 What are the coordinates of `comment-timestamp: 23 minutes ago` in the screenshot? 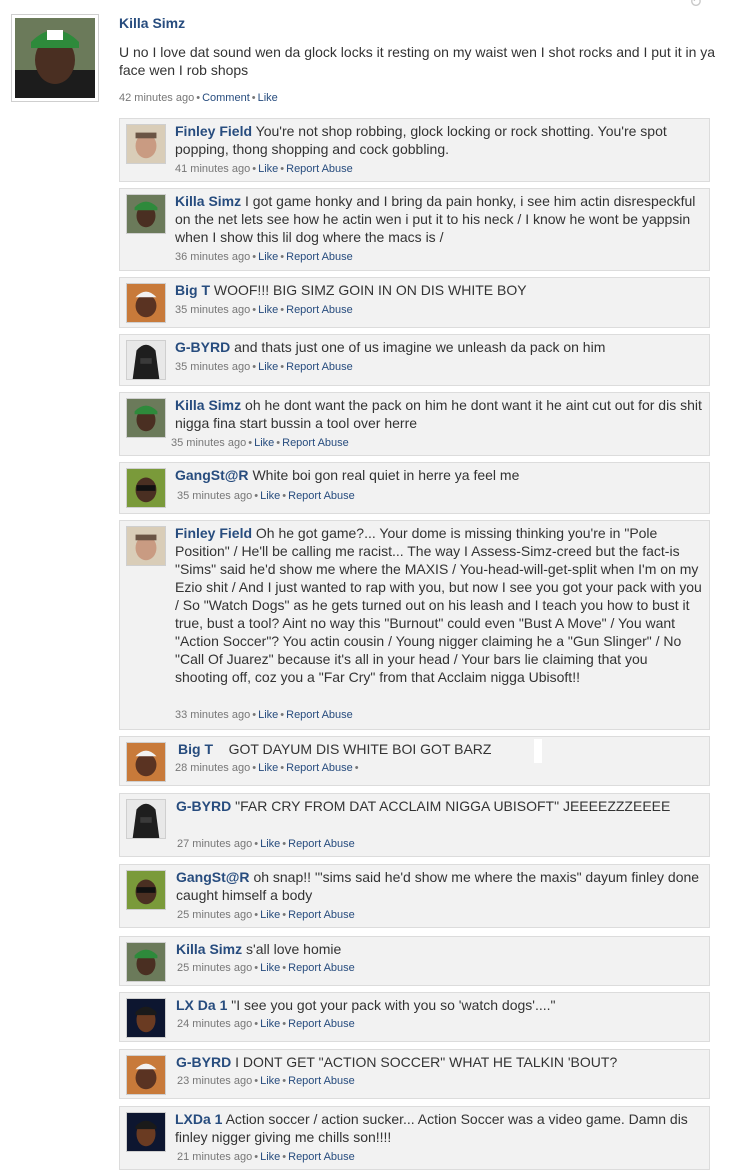 It's located at (215, 1081).